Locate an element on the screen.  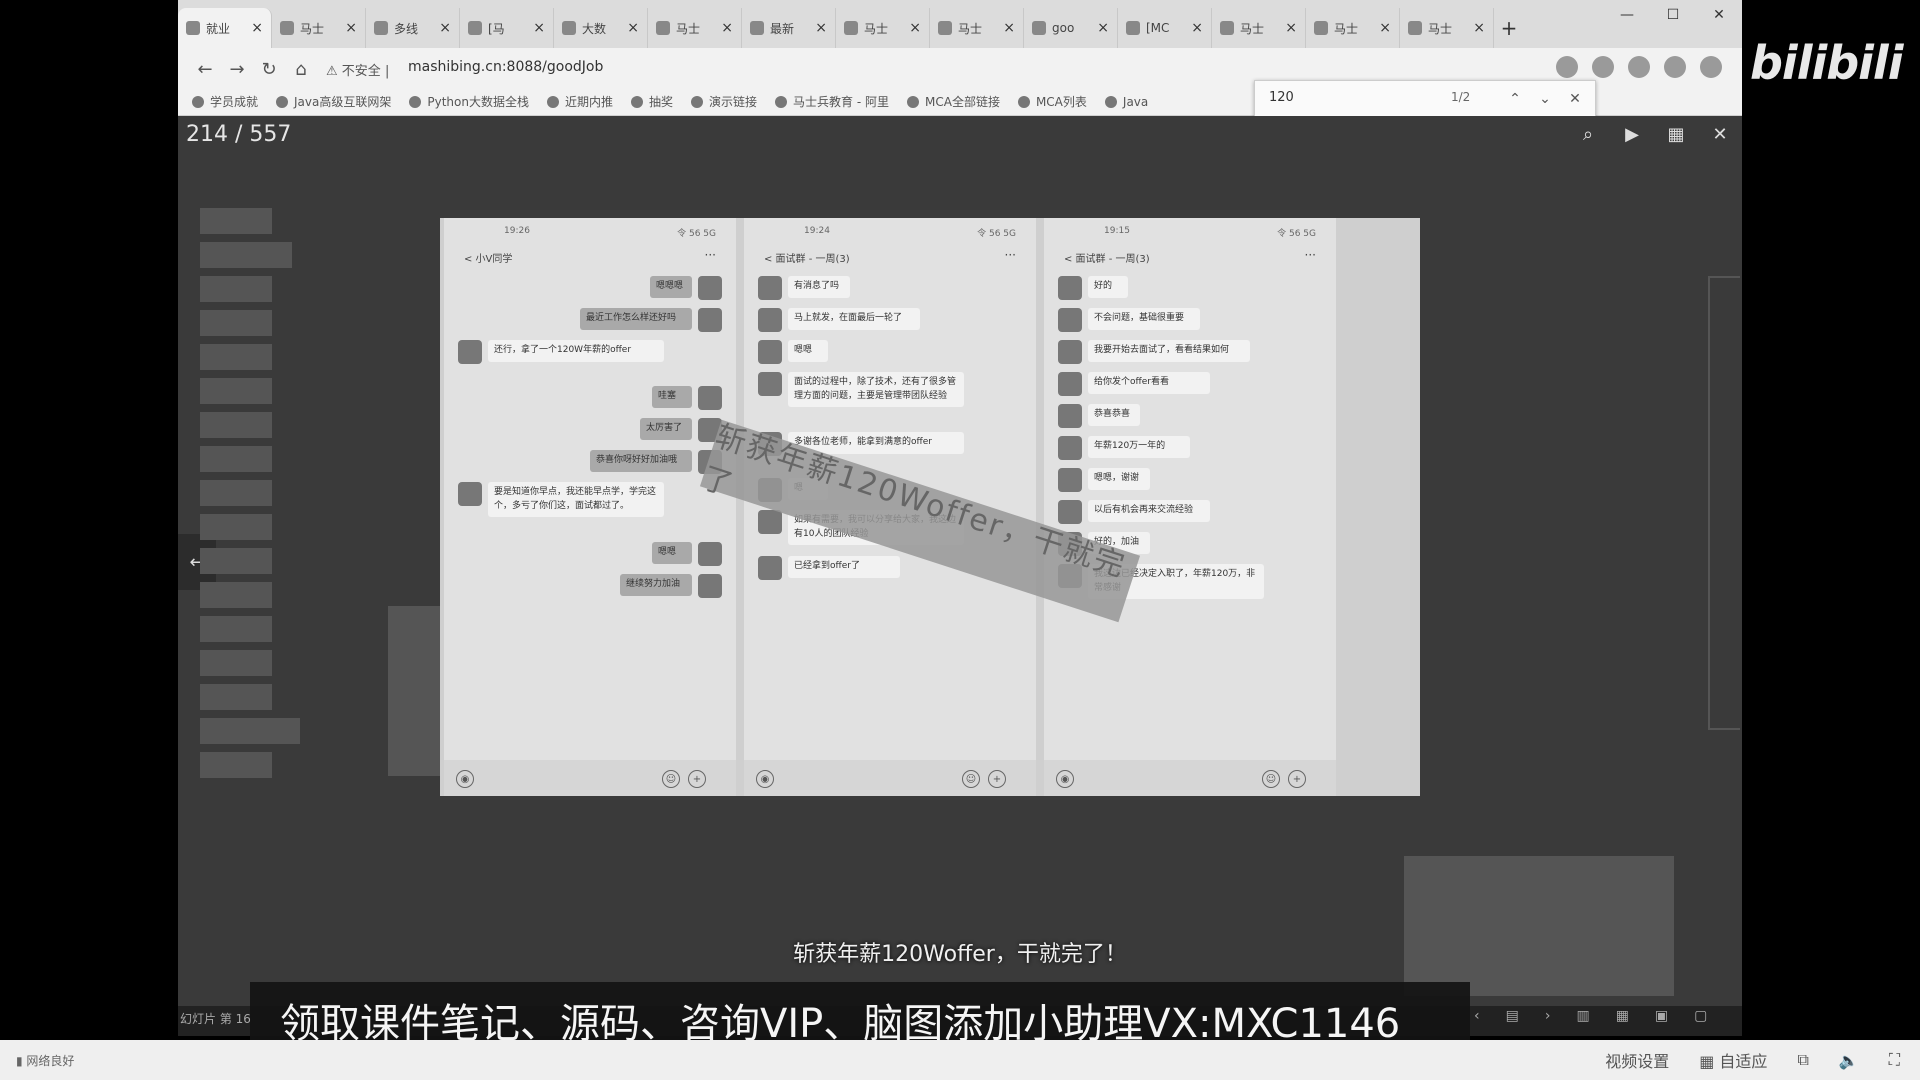
bookmark-item: 近期内推 is located at coordinates (579, 101).